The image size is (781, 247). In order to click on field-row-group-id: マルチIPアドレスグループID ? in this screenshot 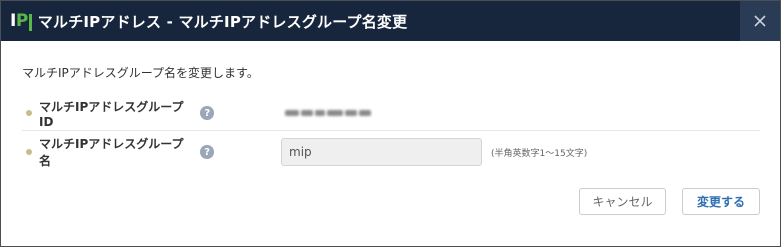, I will do `click(391, 113)`.